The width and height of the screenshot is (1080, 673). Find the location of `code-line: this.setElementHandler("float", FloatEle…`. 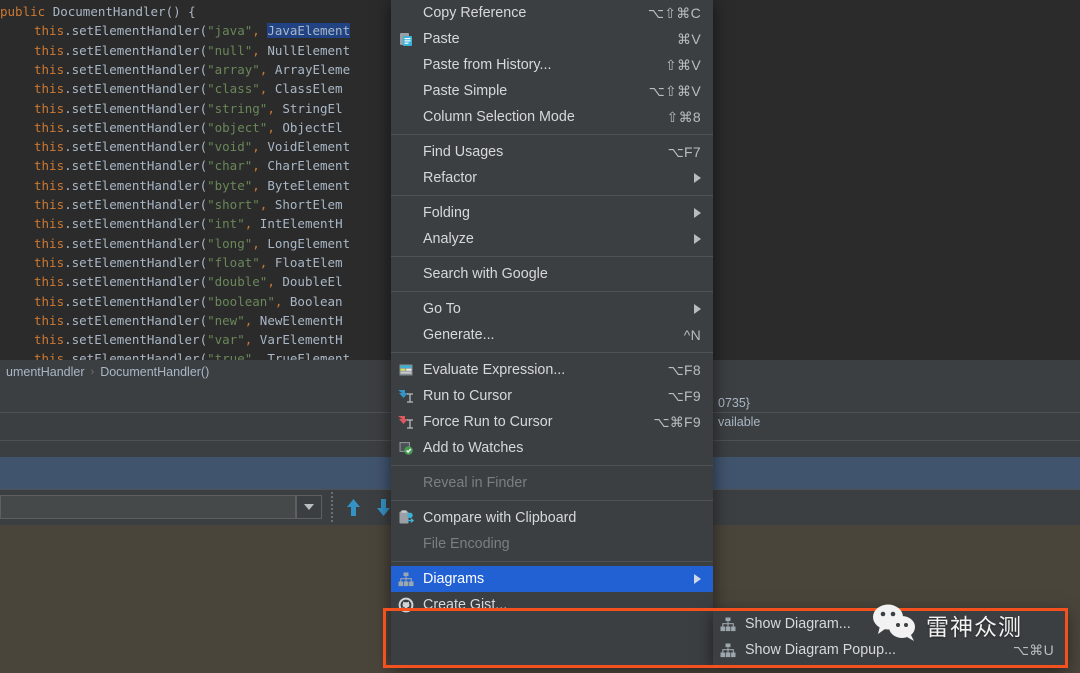

code-line: this.setElementHandler("float", FloatEle… is located at coordinates (188, 262).